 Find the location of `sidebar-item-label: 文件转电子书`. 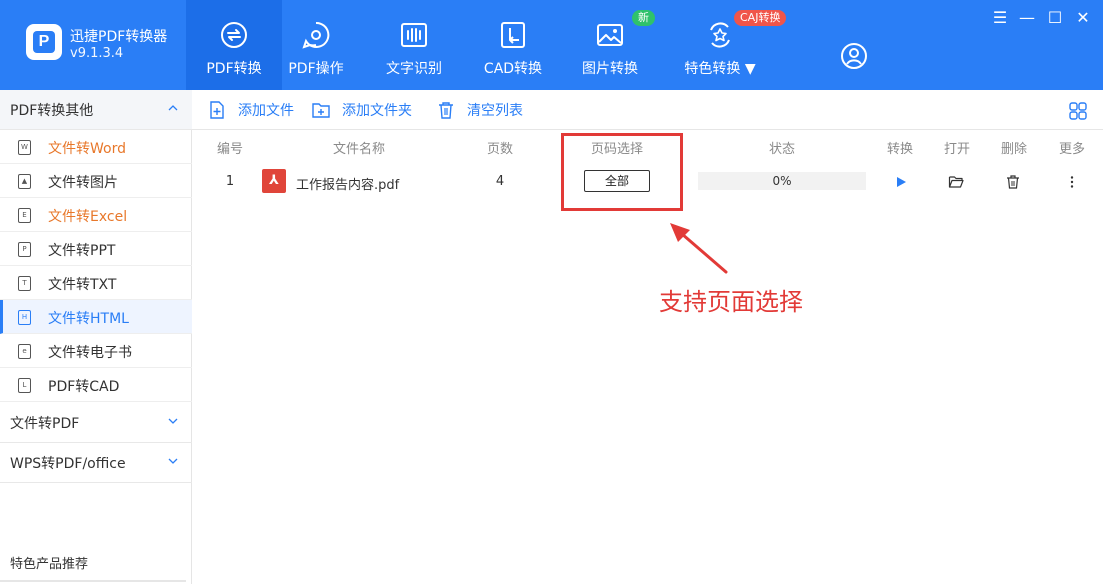

sidebar-item-label: 文件转电子书 is located at coordinates (90, 353).